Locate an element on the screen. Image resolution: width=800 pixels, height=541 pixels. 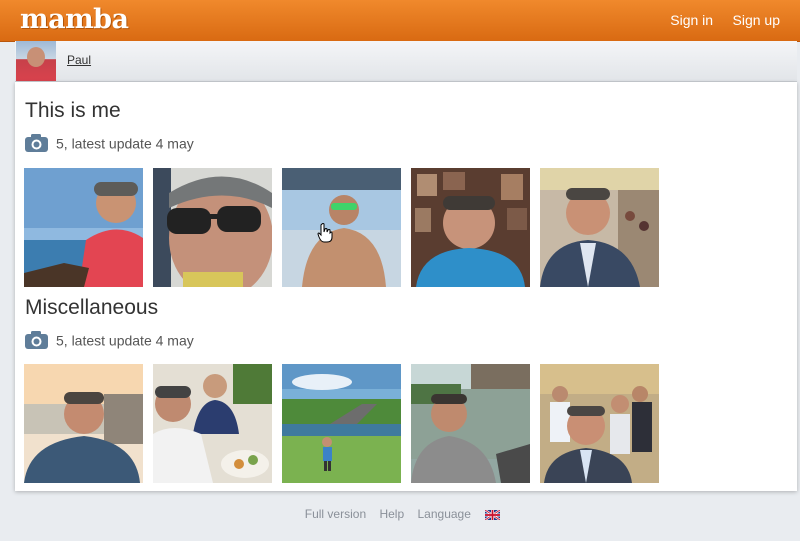
uk-flag-icon is located at coordinates (493, 514).